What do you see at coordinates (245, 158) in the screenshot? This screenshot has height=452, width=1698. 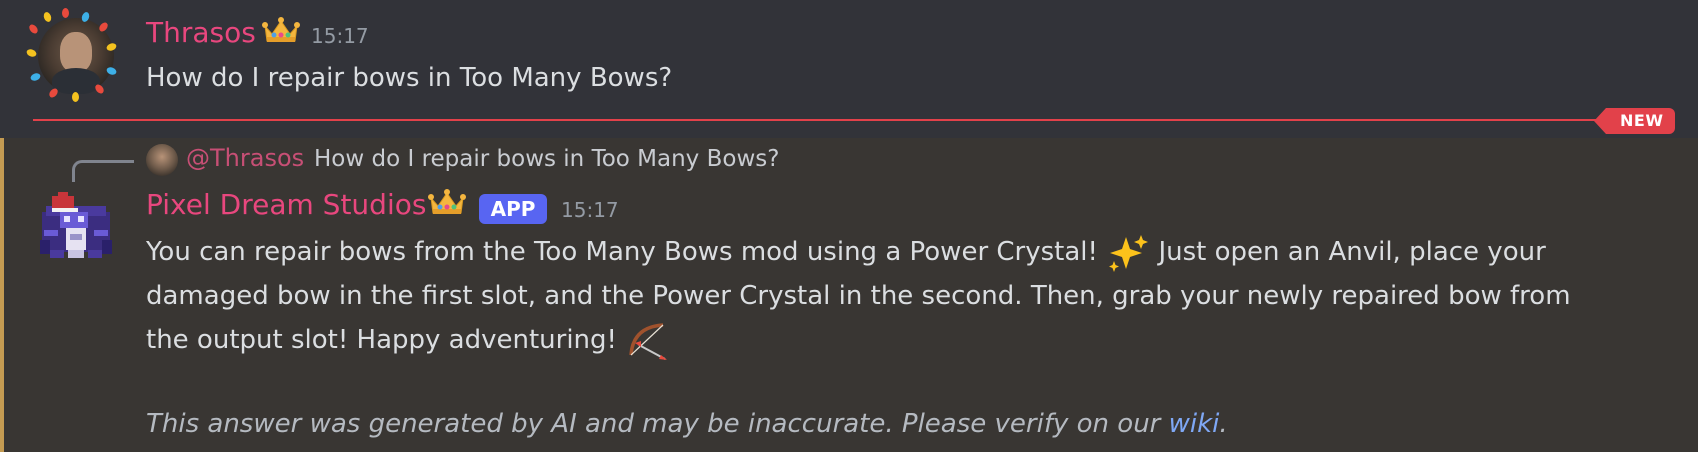 I see `reply-username: @Thrasos` at bounding box center [245, 158].